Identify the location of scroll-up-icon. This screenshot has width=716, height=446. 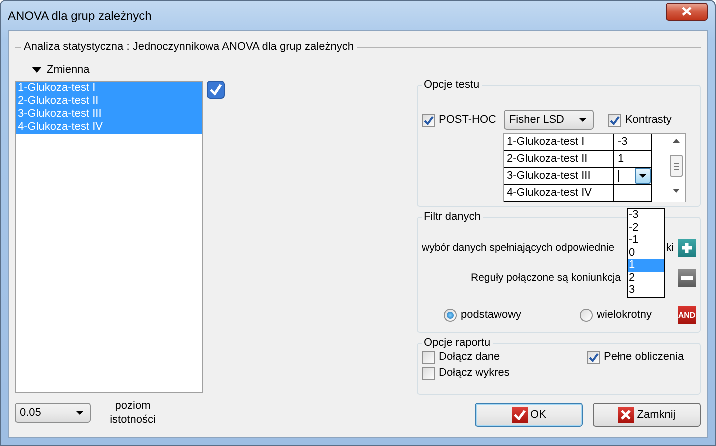
(676, 141).